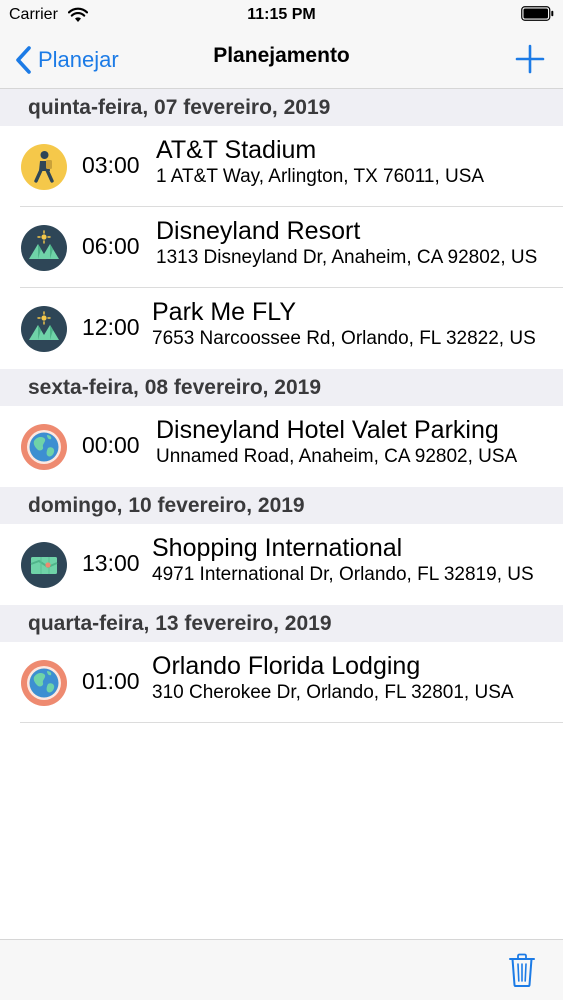 The image size is (563, 1000). I want to click on item-time: 06:00, so click(111, 246).